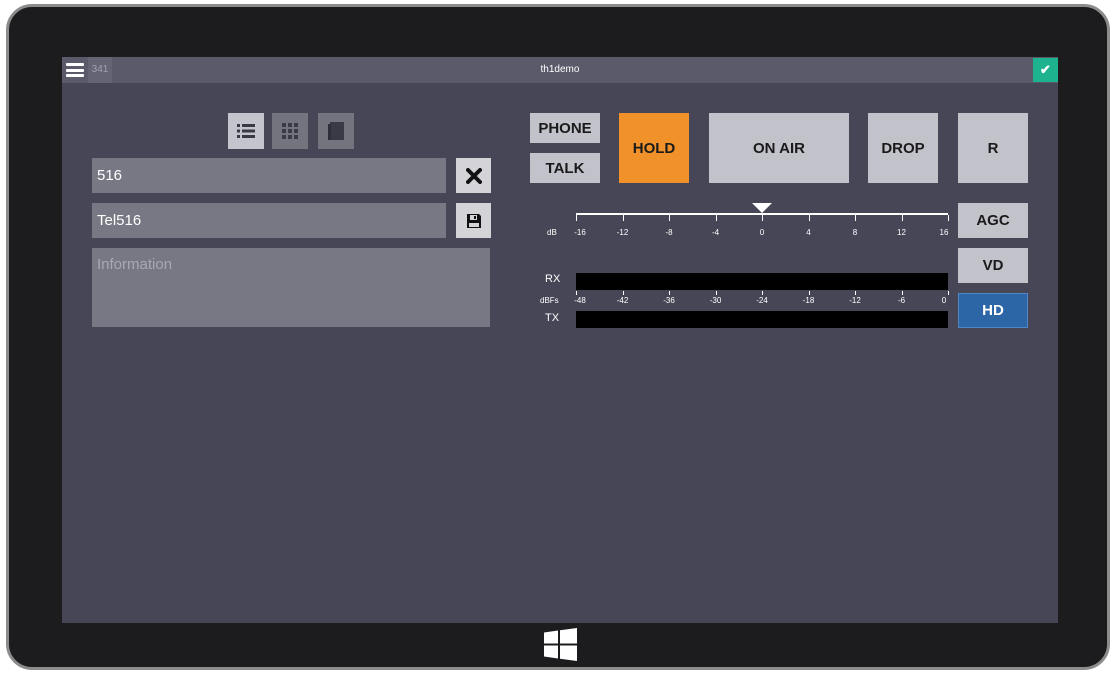 This screenshot has height=674, width=1116. Describe the element at coordinates (549, 300) in the screenshot. I see `level-unit-label: dBFs` at that location.